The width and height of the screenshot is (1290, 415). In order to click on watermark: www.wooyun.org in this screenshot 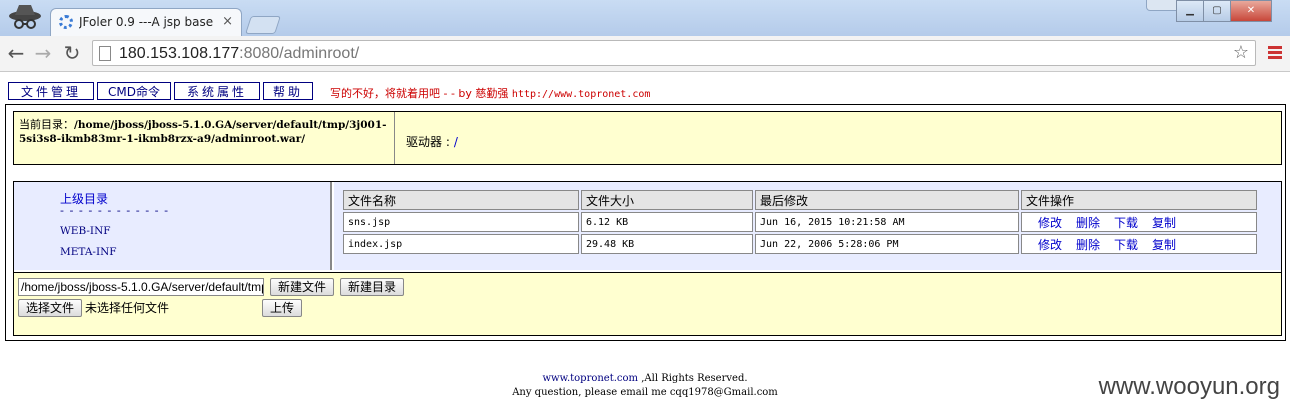, I will do `click(1189, 386)`.